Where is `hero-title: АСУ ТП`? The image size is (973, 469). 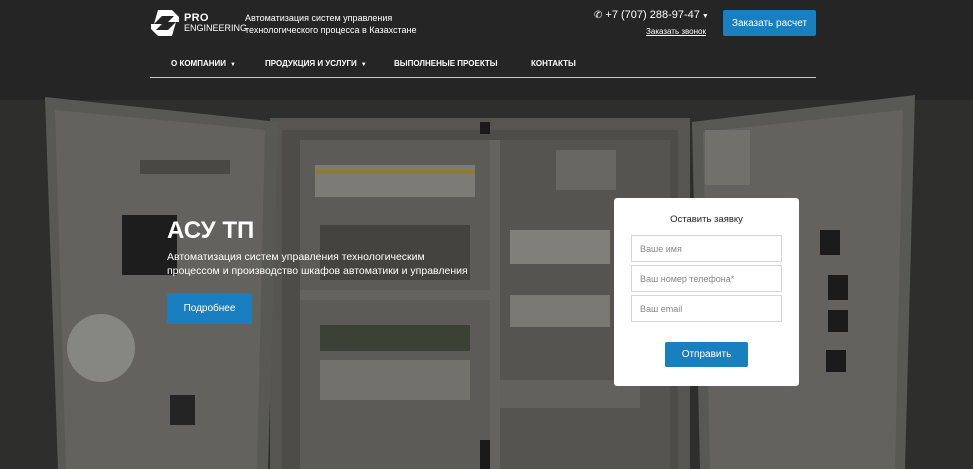 hero-title: АСУ ТП is located at coordinates (211, 230).